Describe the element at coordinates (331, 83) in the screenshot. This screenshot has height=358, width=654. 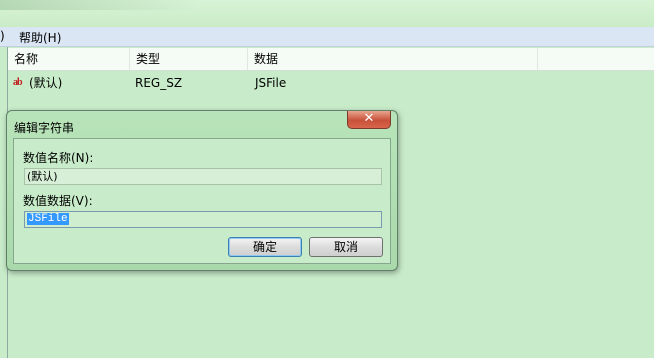
I see `list-item: ab (默认) REG_SZ JSFile` at that location.